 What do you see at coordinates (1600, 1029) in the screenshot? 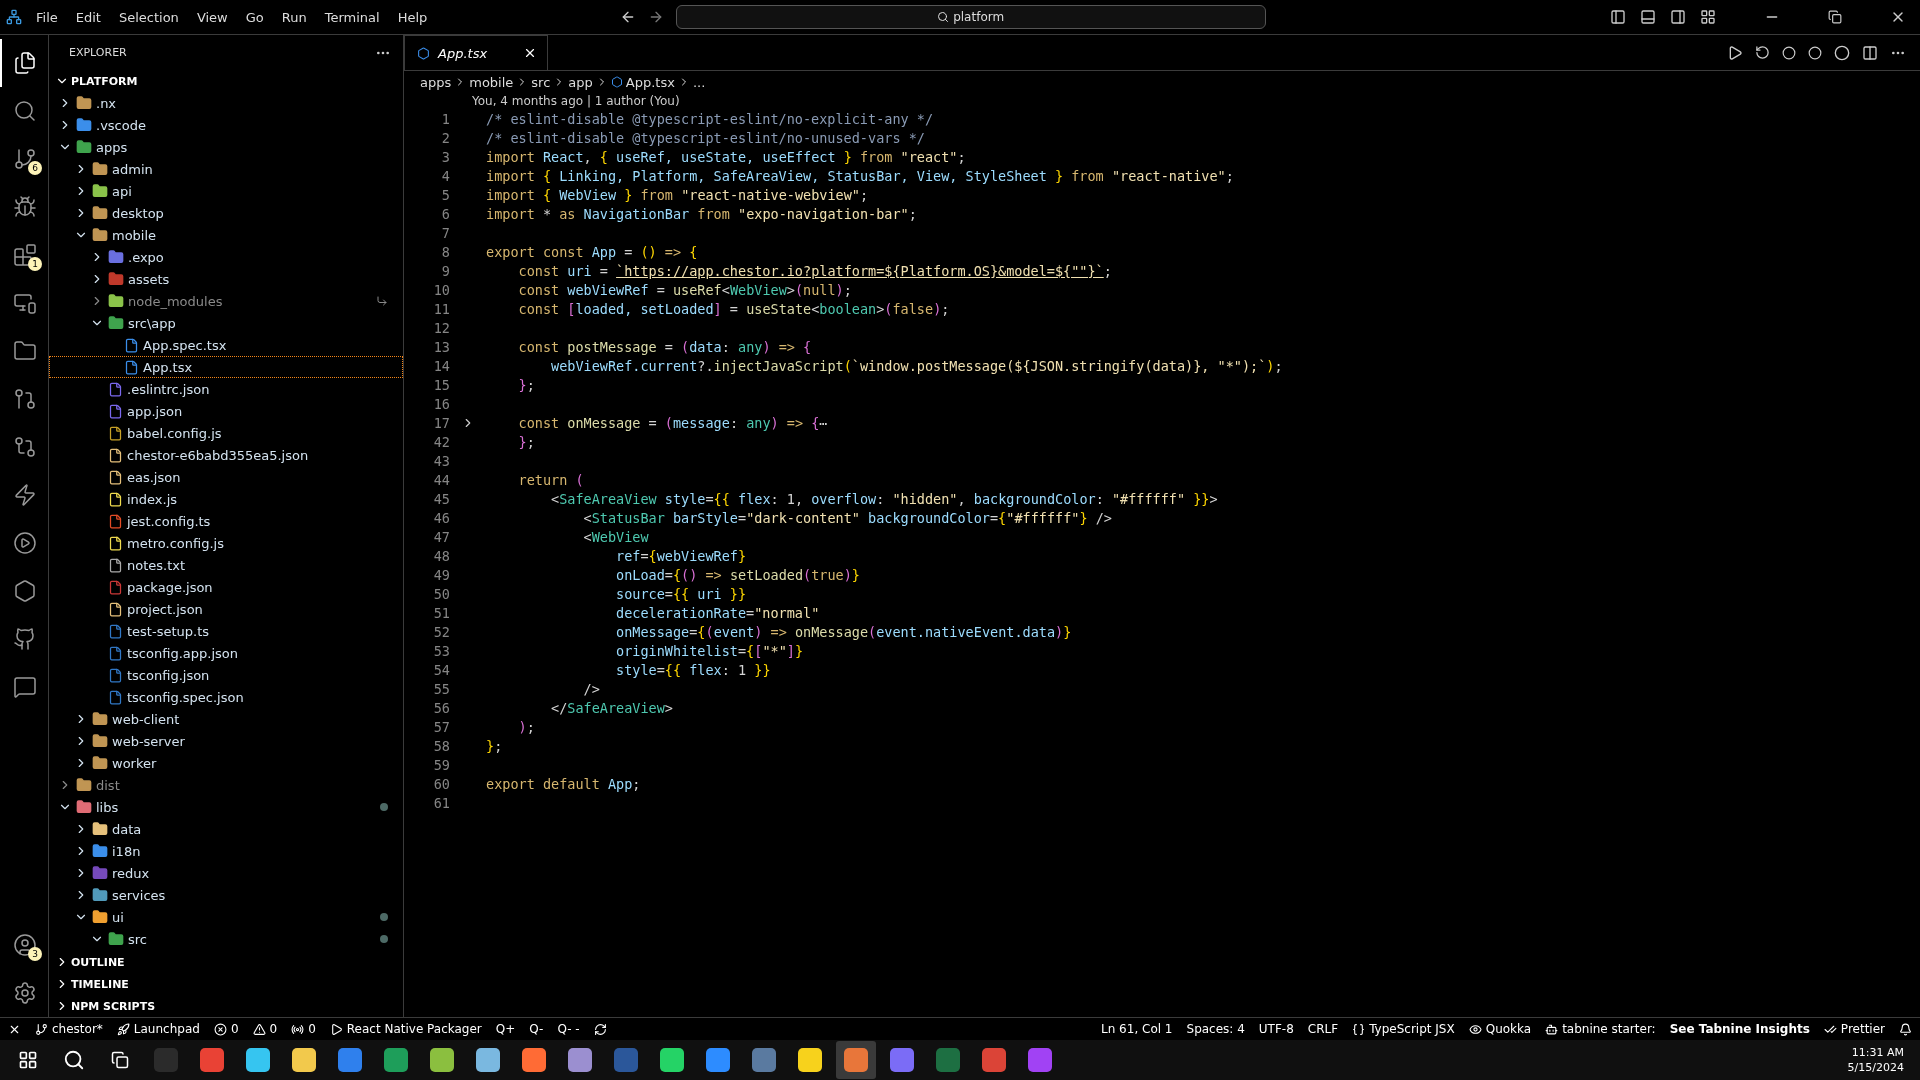
I see `status-item: tabnine starter:` at bounding box center [1600, 1029].